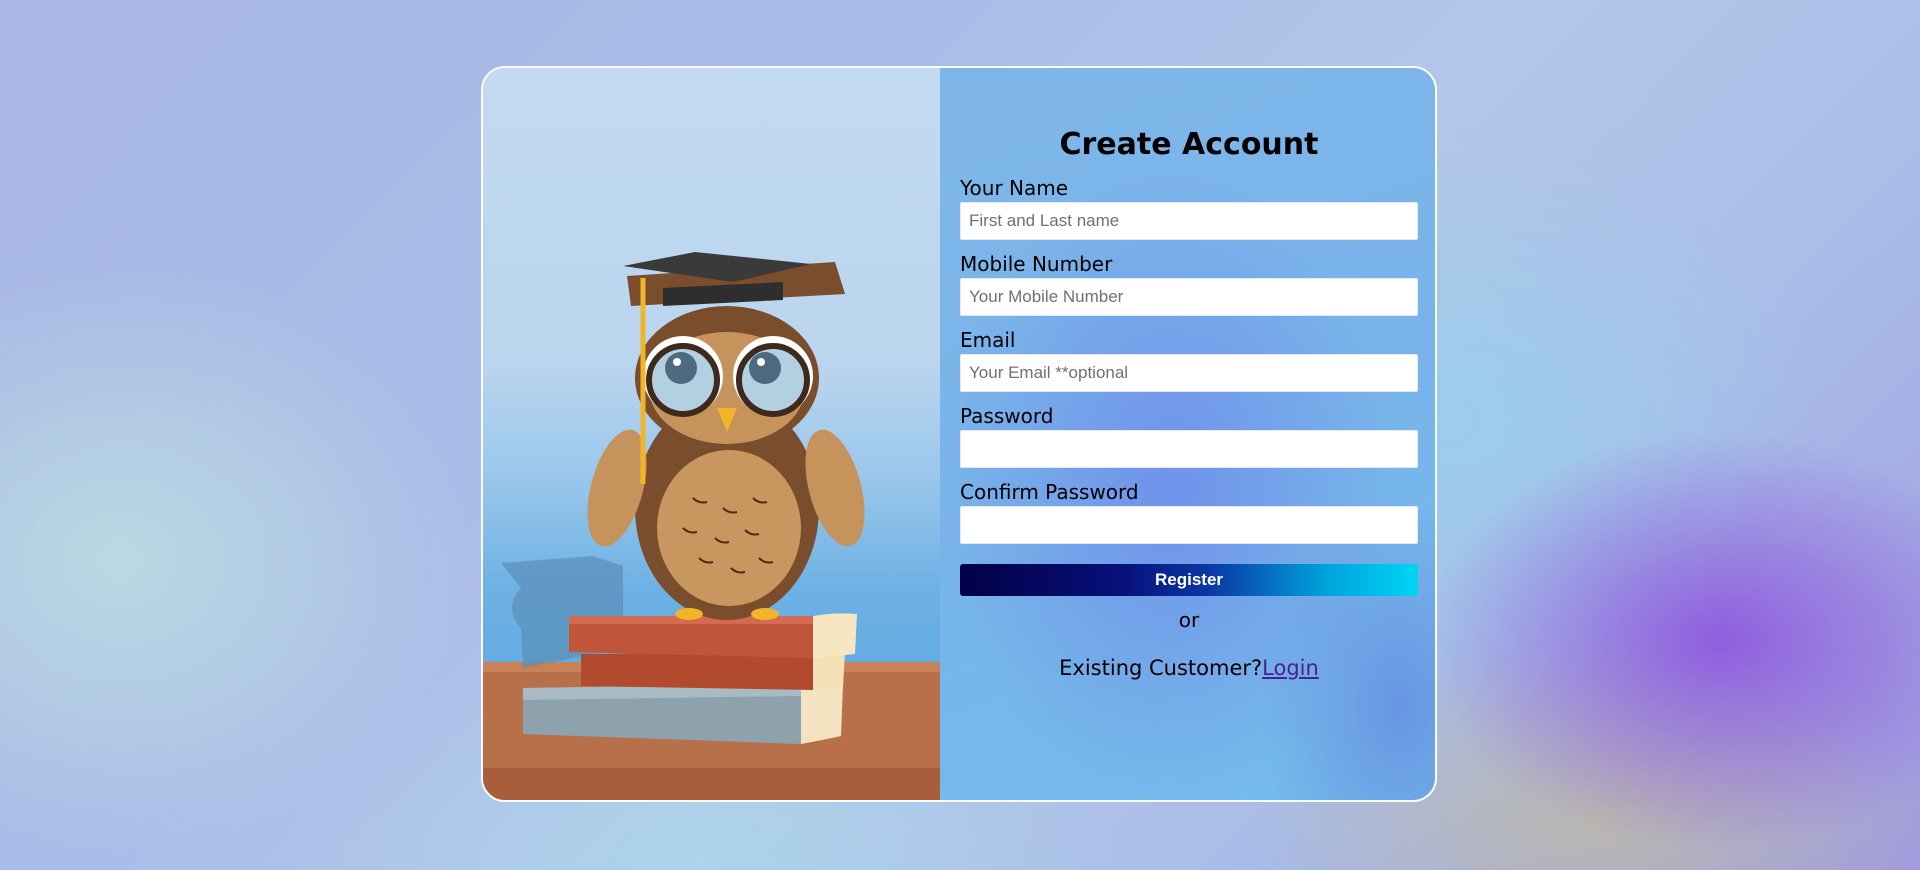 The width and height of the screenshot is (1920, 870). I want to click on existing-customer-text: Existing Customer?, so click(1161, 668).